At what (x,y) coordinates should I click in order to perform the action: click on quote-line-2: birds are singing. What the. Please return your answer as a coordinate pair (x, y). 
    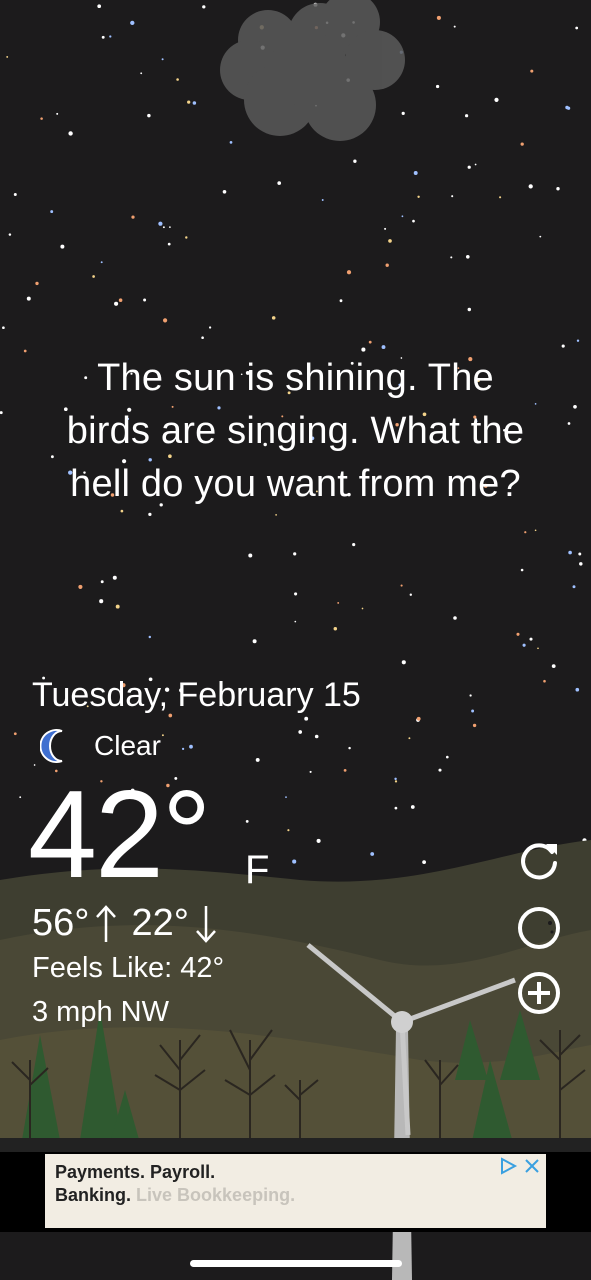
    Looking at the image, I should click on (295, 431).